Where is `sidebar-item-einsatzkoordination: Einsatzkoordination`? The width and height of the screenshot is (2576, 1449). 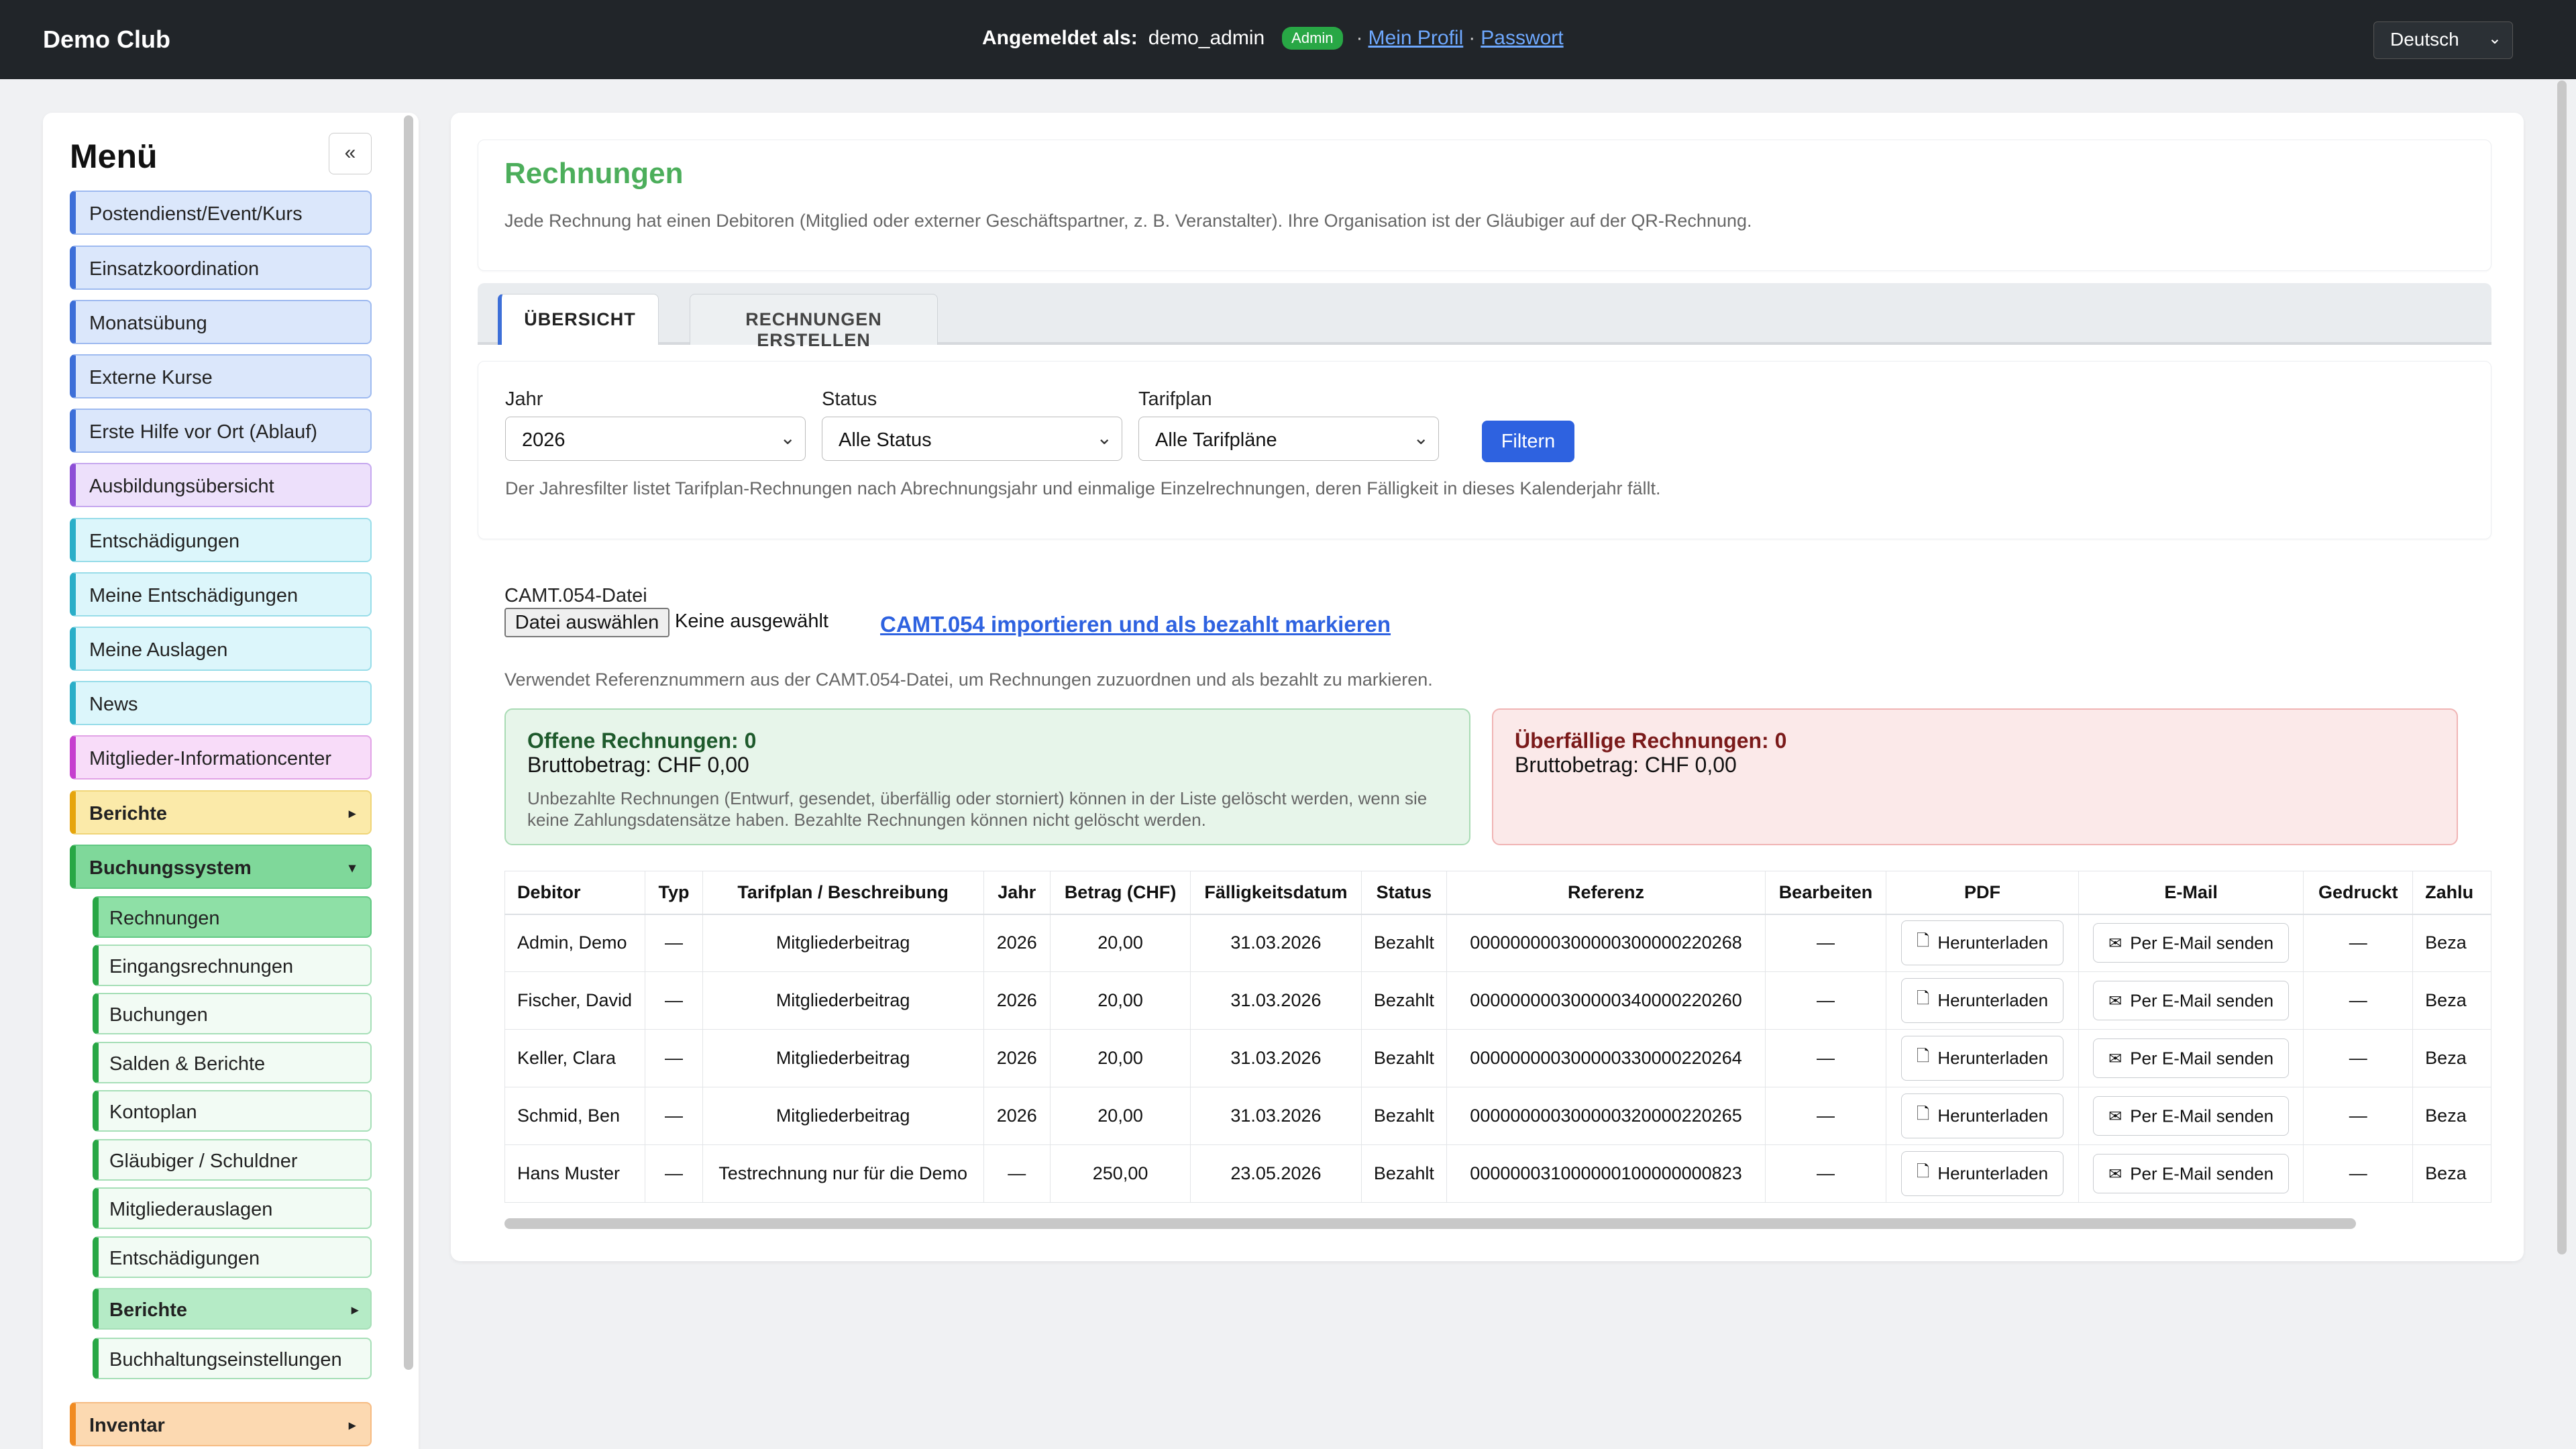
sidebar-item-einsatzkoordination: Einsatzkoordination is located at coordinates (221, 268).